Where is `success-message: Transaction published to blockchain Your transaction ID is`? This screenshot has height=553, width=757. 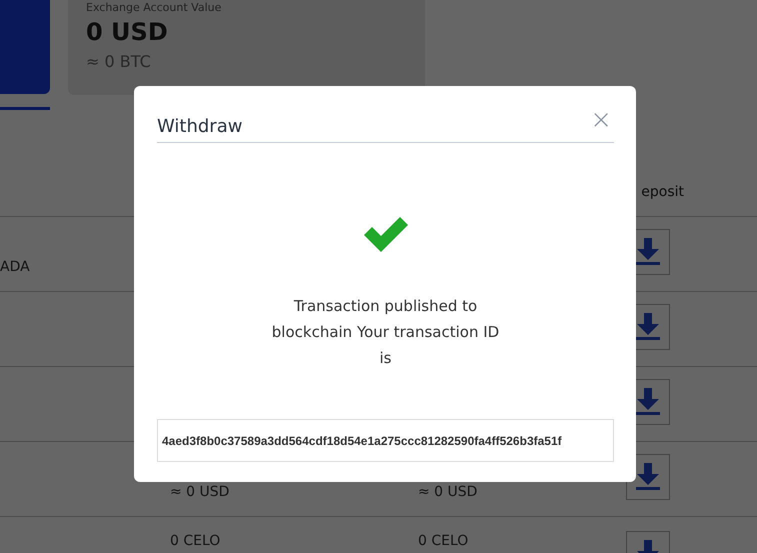
success-message: Transaction published to blockchain Your transaction ID is is located at coordinates (385, 332).